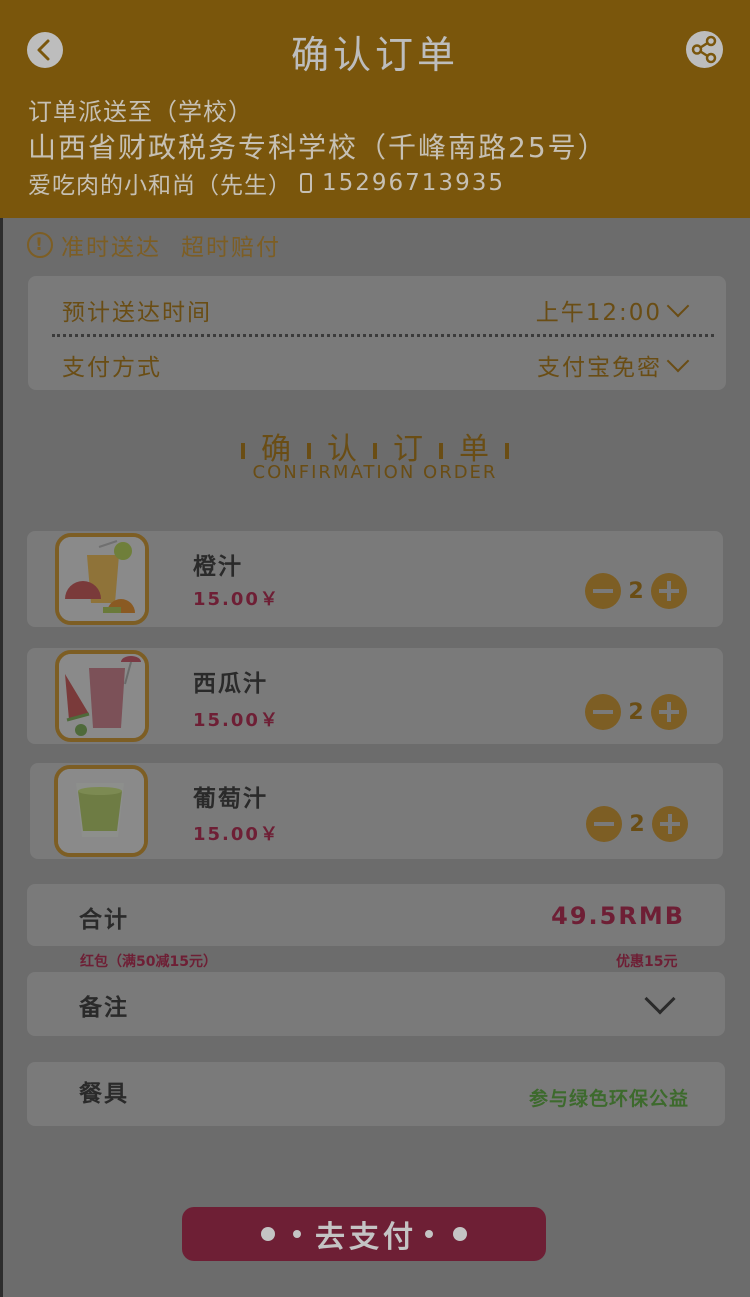 Image resolution: width=750 pixels, height=1297 pixels. What do you see at coordinates (375, 696) in the screenshot?
I see `order-item: 西瓜汁 15.00￥ 2` at bounding box center [375, 696].